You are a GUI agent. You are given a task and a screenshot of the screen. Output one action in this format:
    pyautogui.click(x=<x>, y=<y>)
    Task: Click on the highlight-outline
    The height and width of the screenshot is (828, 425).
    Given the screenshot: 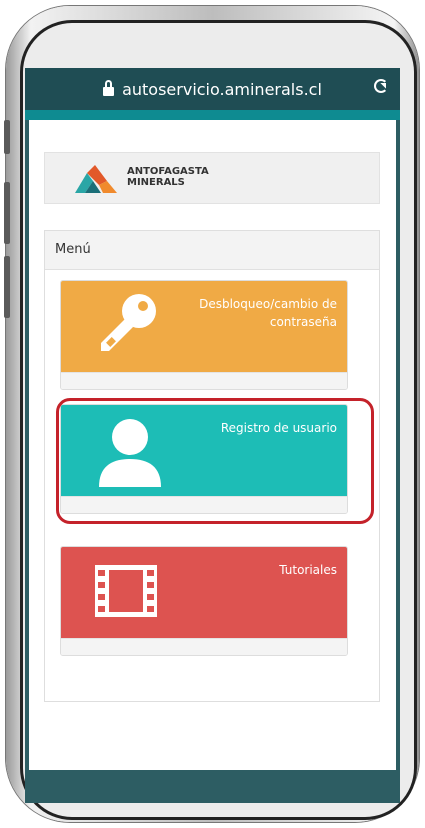 What is the action you would take?
    pyautogui.click(x=215, y=461)
    